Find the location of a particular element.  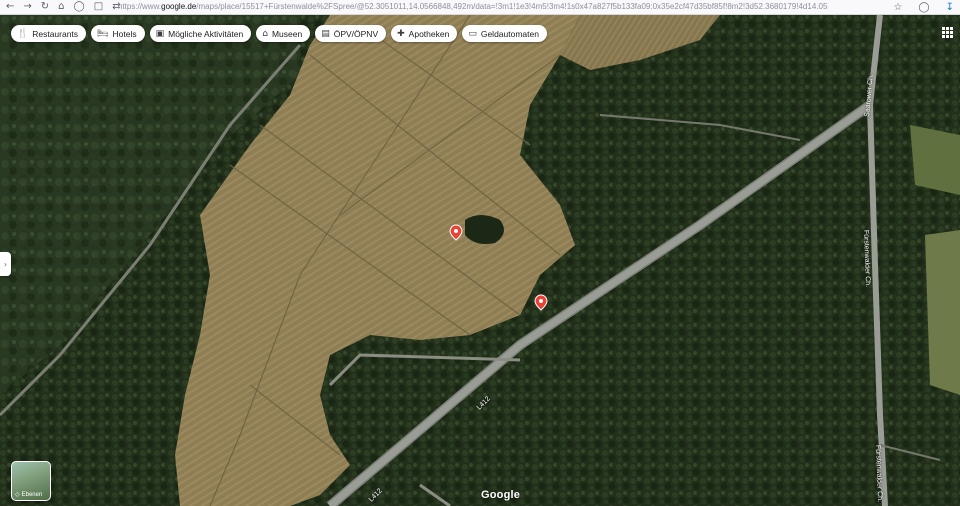

home-icon: ⌂ is located at coordinates (61, 7).